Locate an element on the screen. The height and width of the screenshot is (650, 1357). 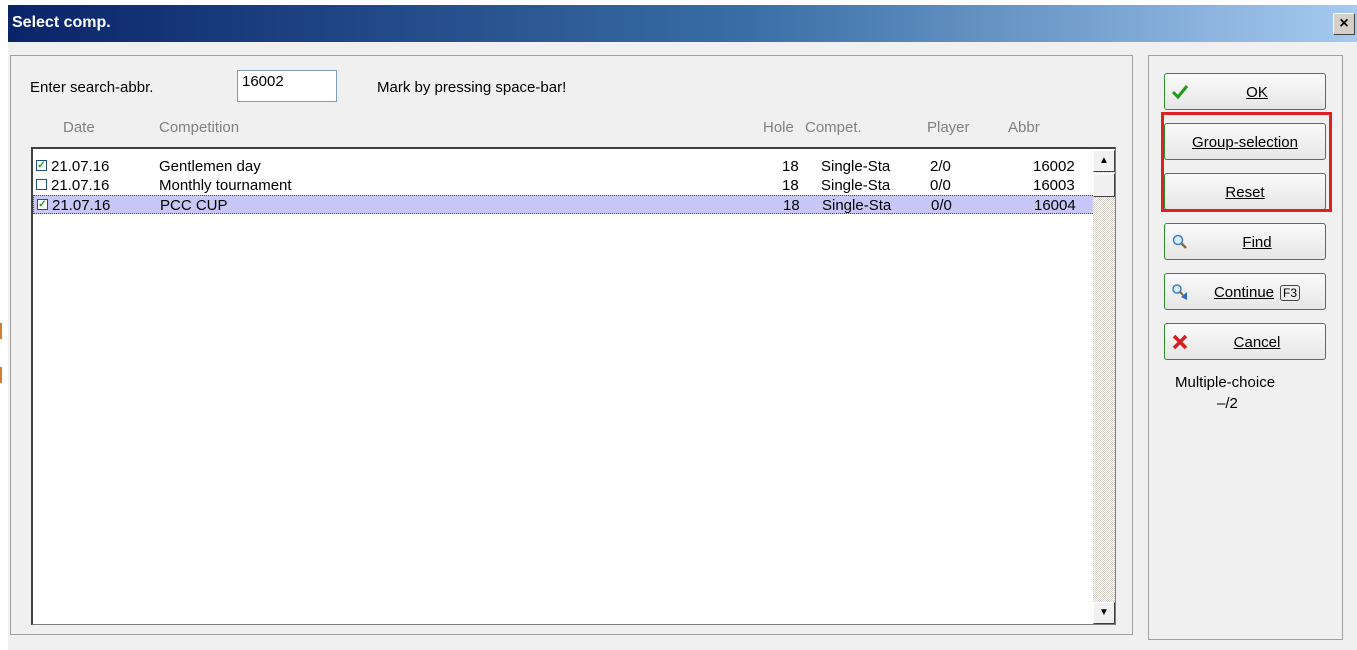
cancel-button: Cancel is located at coordinates (1245, 341).